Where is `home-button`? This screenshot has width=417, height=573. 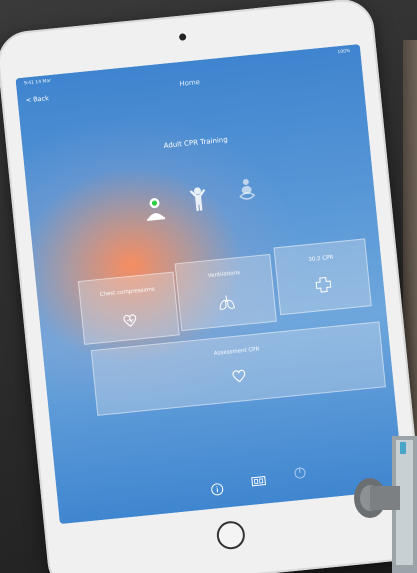 home-button is located at coordinates (231, 535).